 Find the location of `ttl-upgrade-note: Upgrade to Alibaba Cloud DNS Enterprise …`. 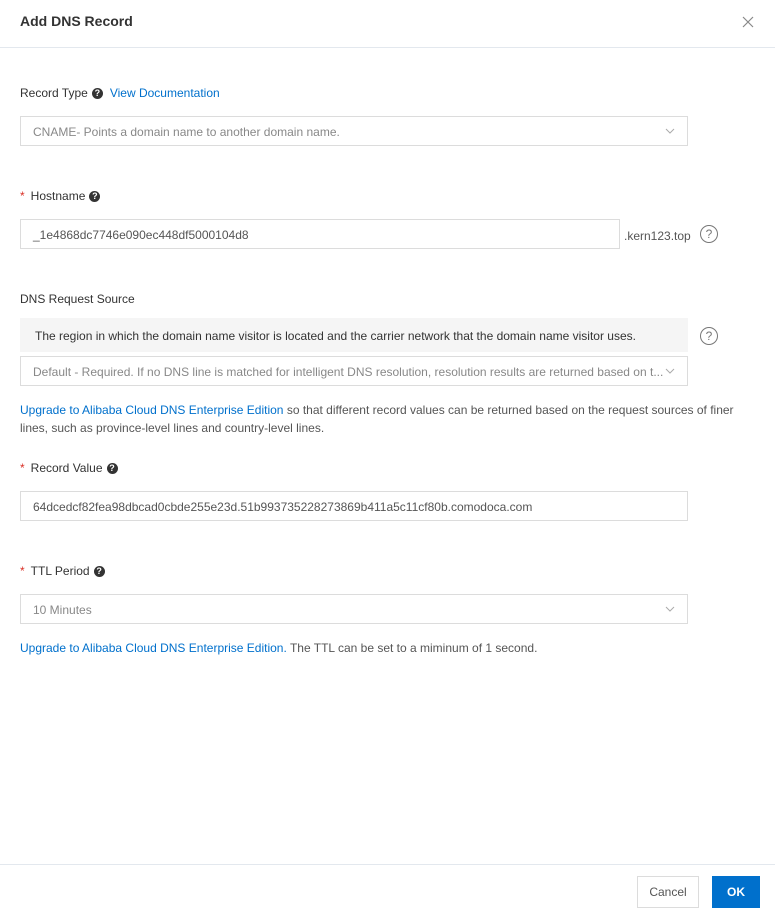

ttl-upgrade-note: Upgrade to Alibaba Cloud DNS Enterprise … is located at coordinates (278, 648).